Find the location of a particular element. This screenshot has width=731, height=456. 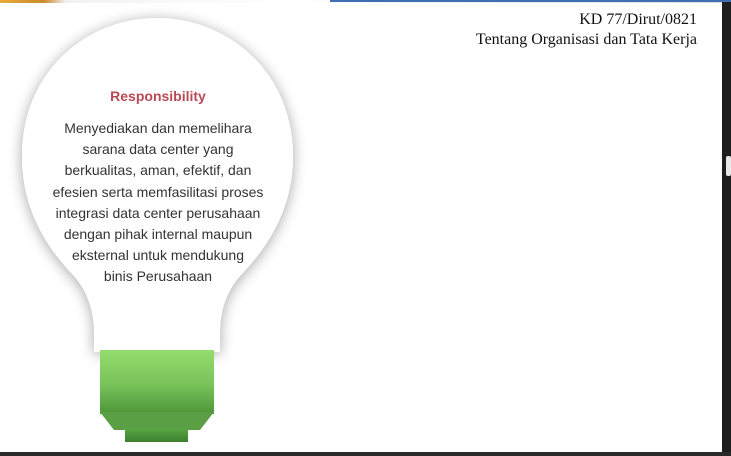

description-line: eksternal untuk mendukung is located at coordinates (158, 255).